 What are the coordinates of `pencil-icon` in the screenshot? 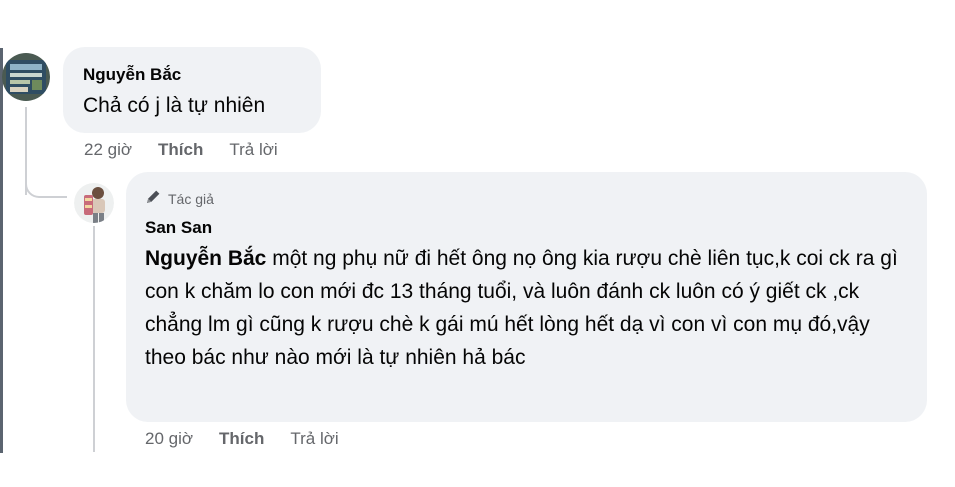 It's located at (153, 198).